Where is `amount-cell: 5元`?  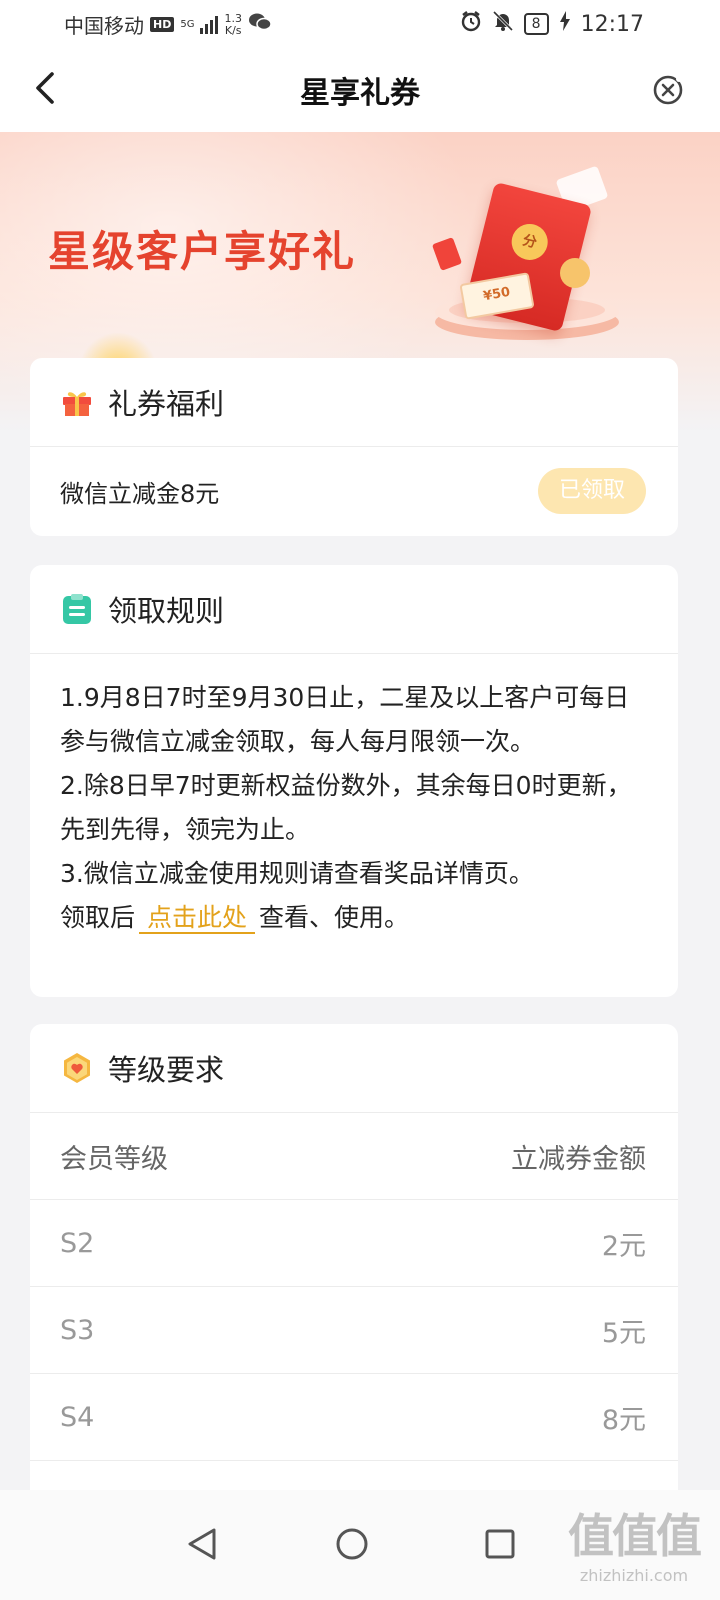
amount-cell: 5元 is located at coordinates (623, 1333).